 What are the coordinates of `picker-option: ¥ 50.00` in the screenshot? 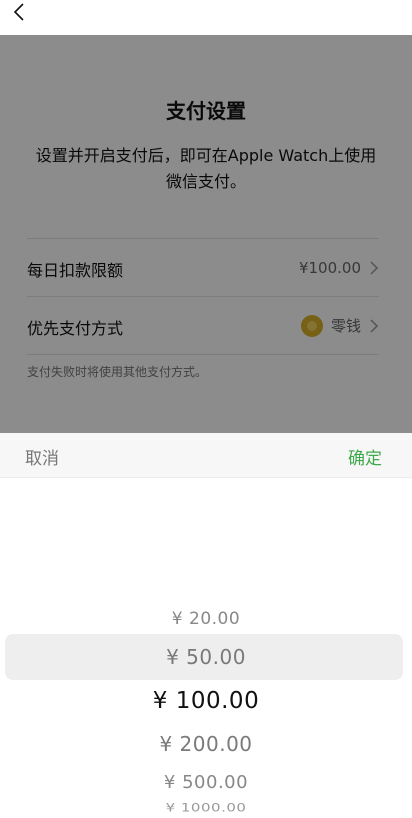 It's located at (206, 657).